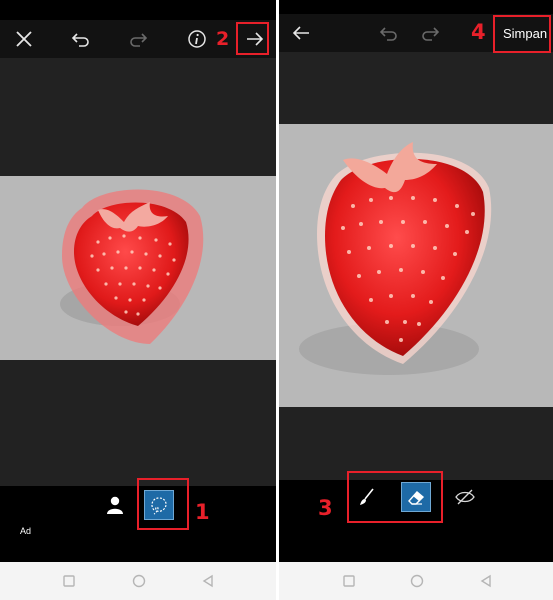 The width and height of the screenshot is (553, 600). What do you see at coordinates (252, 38) in the screenshot?
I see `highlight-next-button` at bounding box center [252, 38].